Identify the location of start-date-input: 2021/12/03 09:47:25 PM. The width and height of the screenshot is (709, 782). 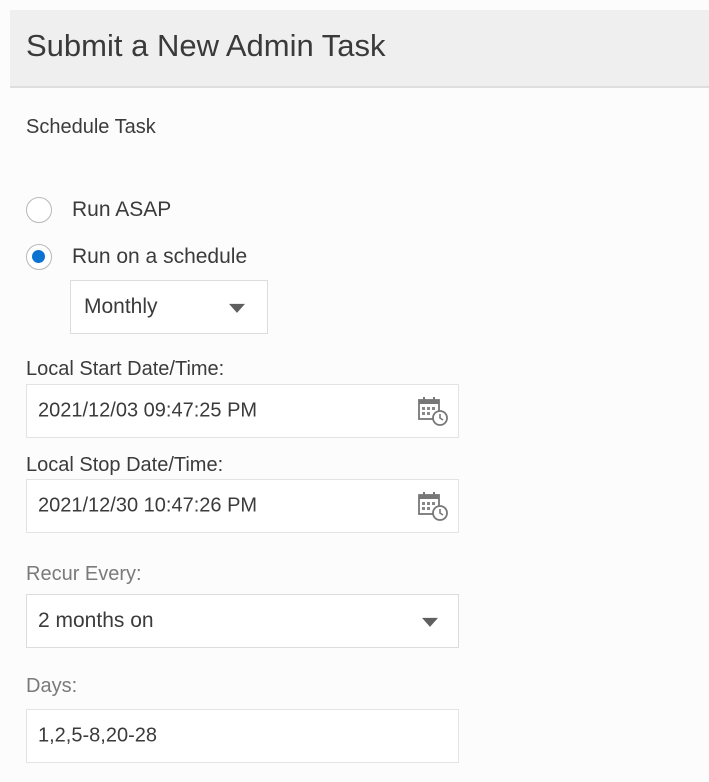
(242, 411).